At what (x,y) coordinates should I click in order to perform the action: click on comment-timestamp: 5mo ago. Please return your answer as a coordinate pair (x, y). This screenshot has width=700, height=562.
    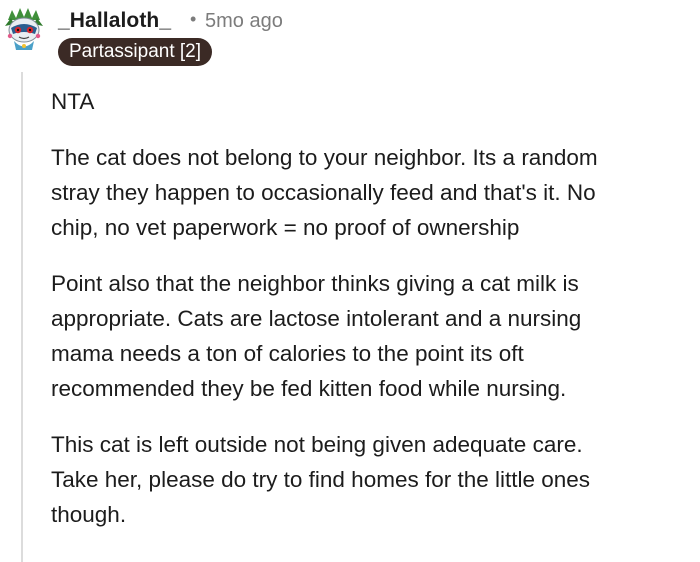
    Looking at the image, I should click on (244, 21).